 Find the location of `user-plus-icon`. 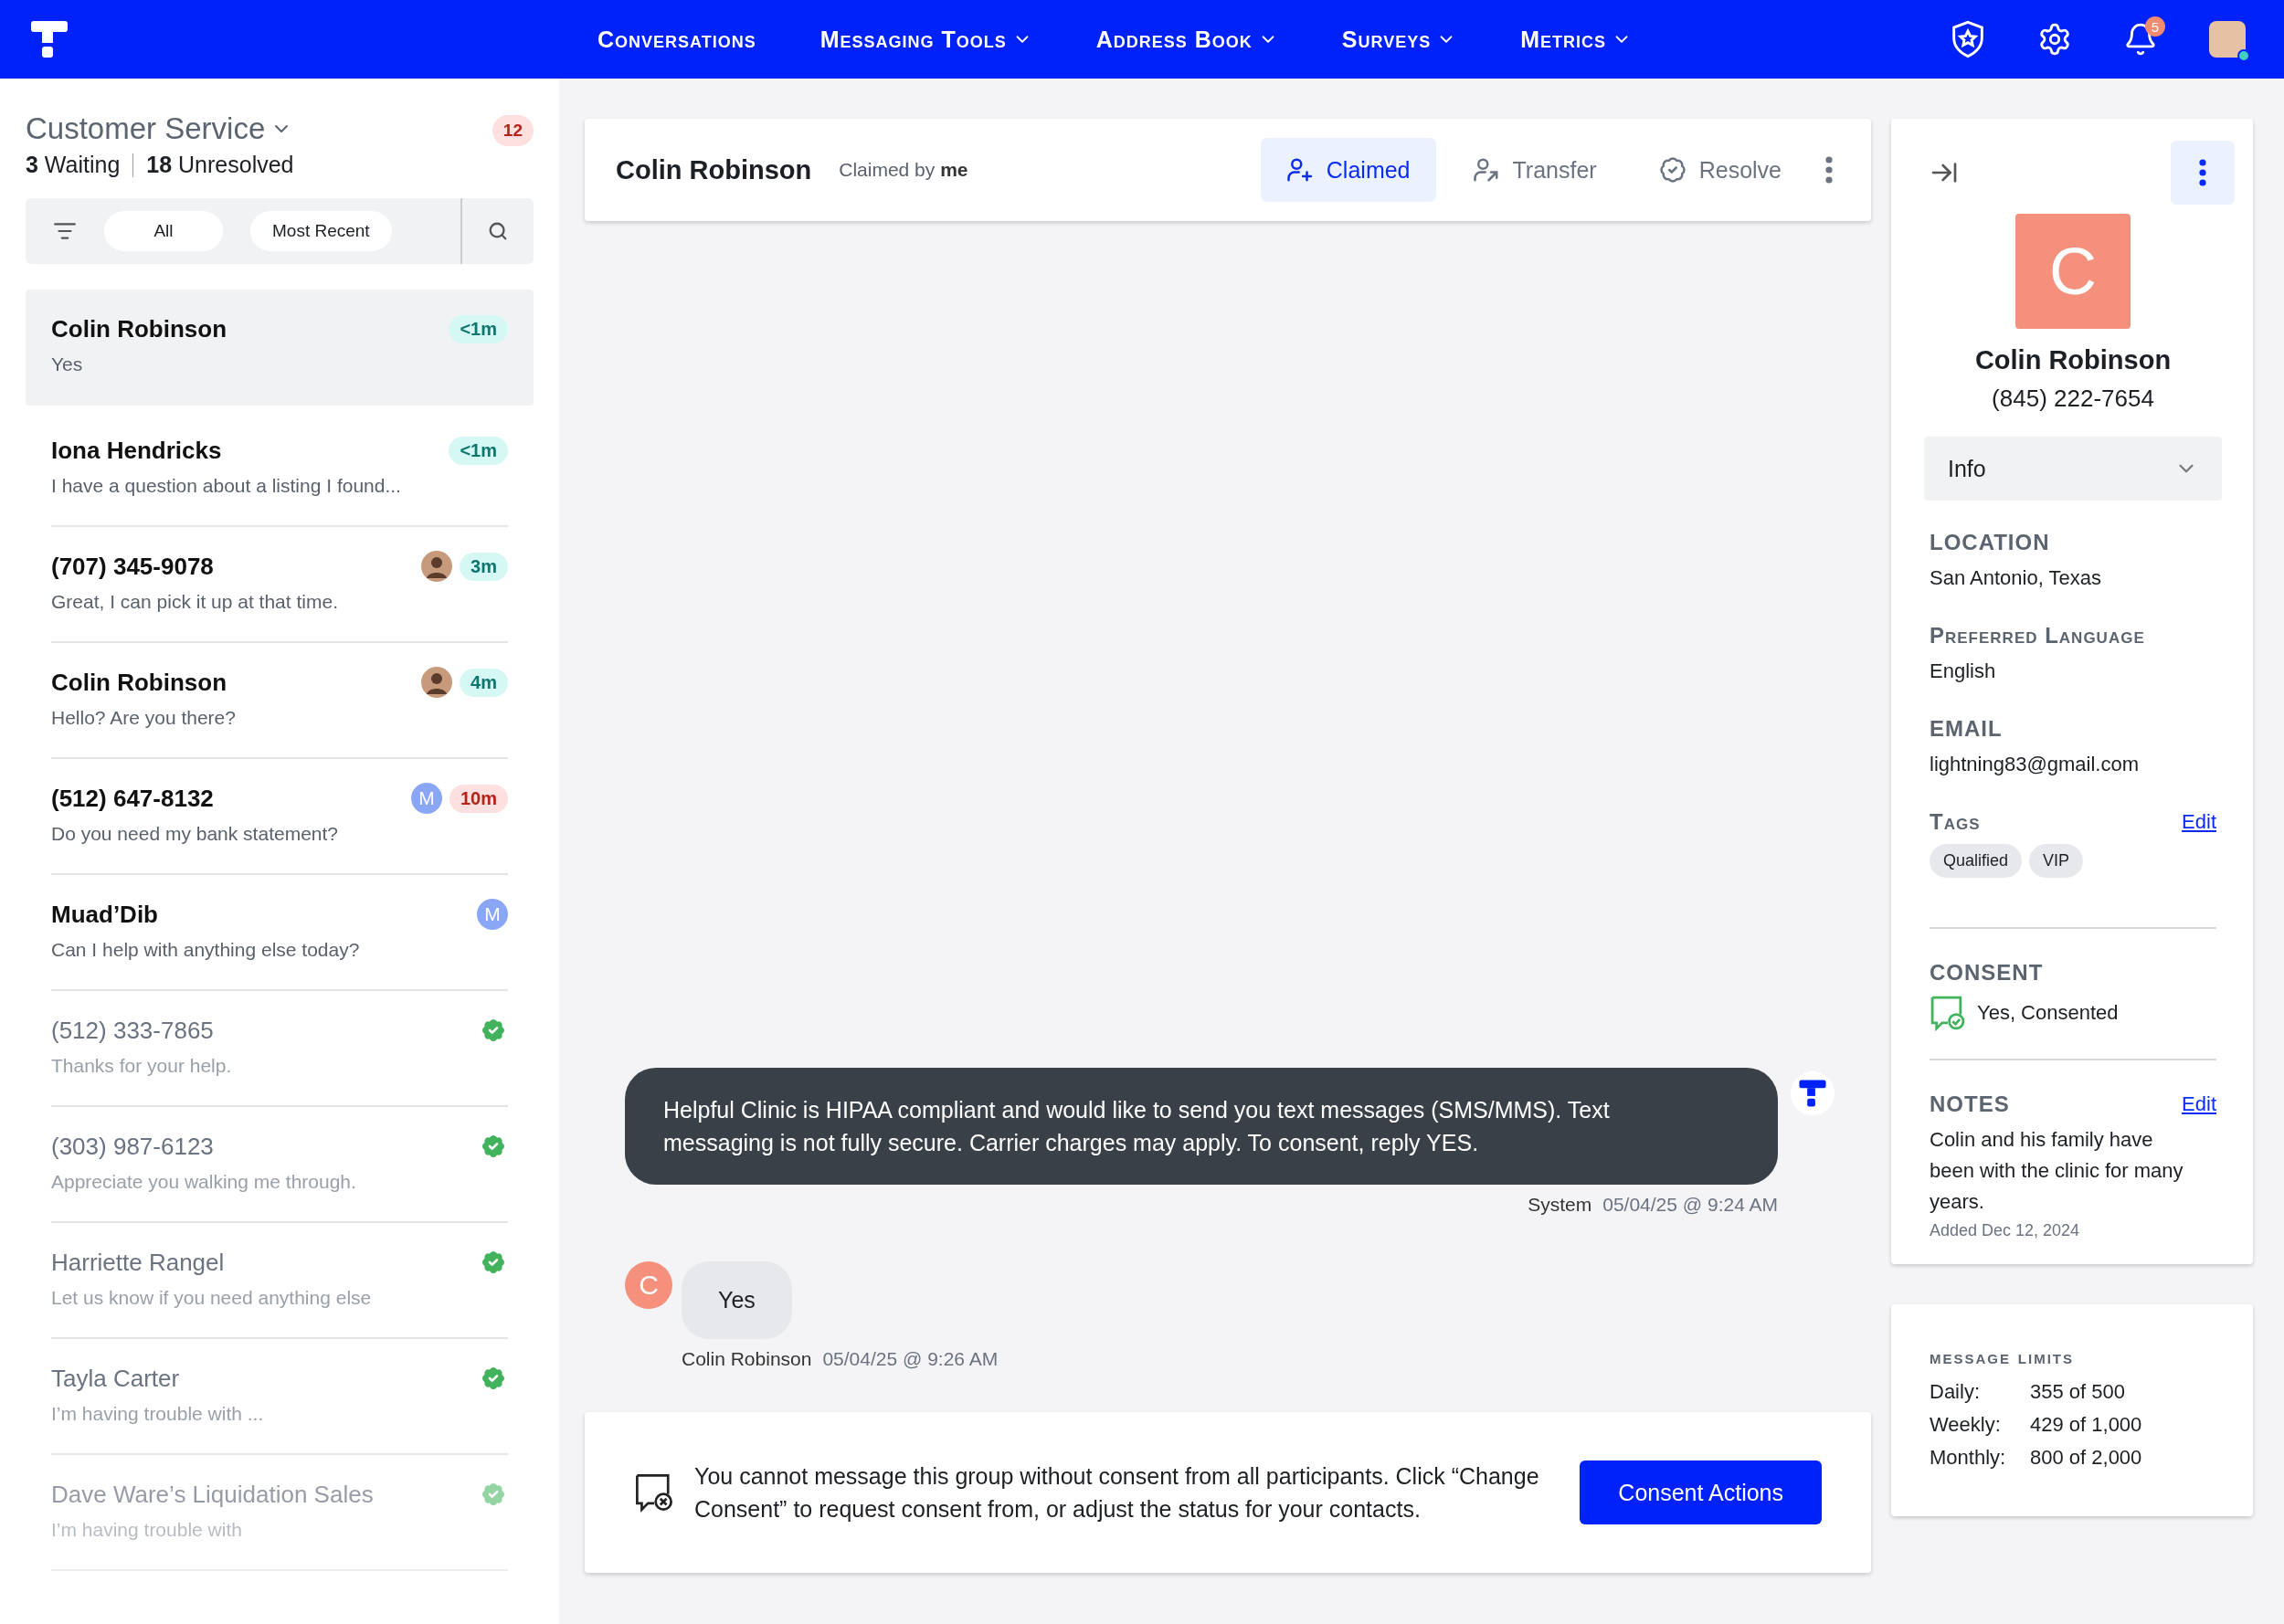

user-plus-icon is located at coordinates (1299, 170).